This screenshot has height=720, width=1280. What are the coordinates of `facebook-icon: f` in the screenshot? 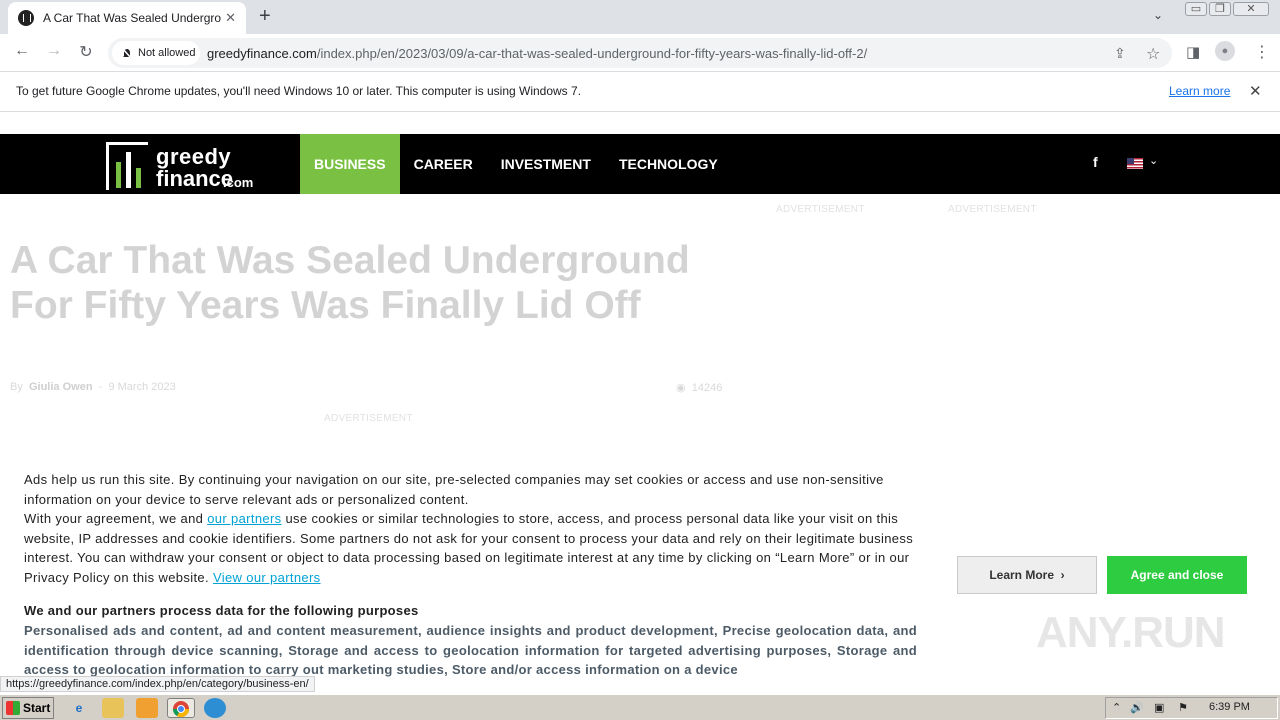 It's located at (1095, 162).